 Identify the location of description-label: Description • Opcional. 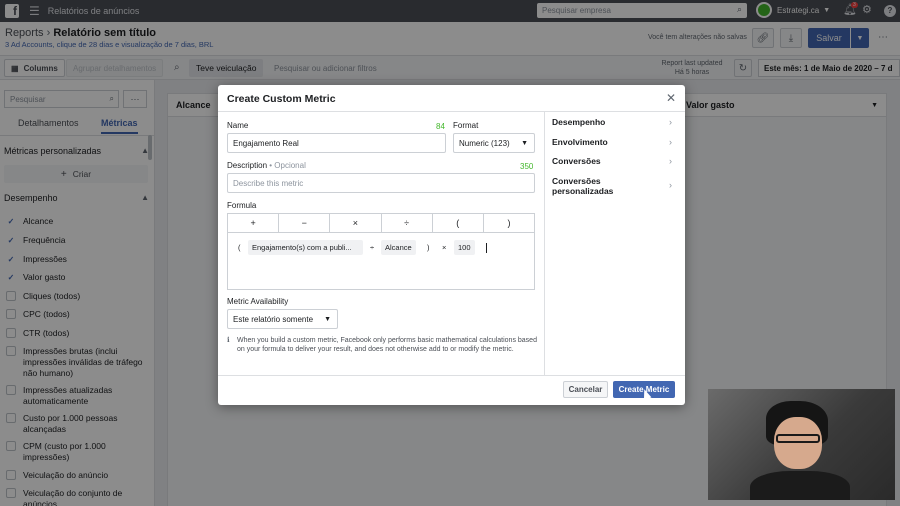
(266, 165).